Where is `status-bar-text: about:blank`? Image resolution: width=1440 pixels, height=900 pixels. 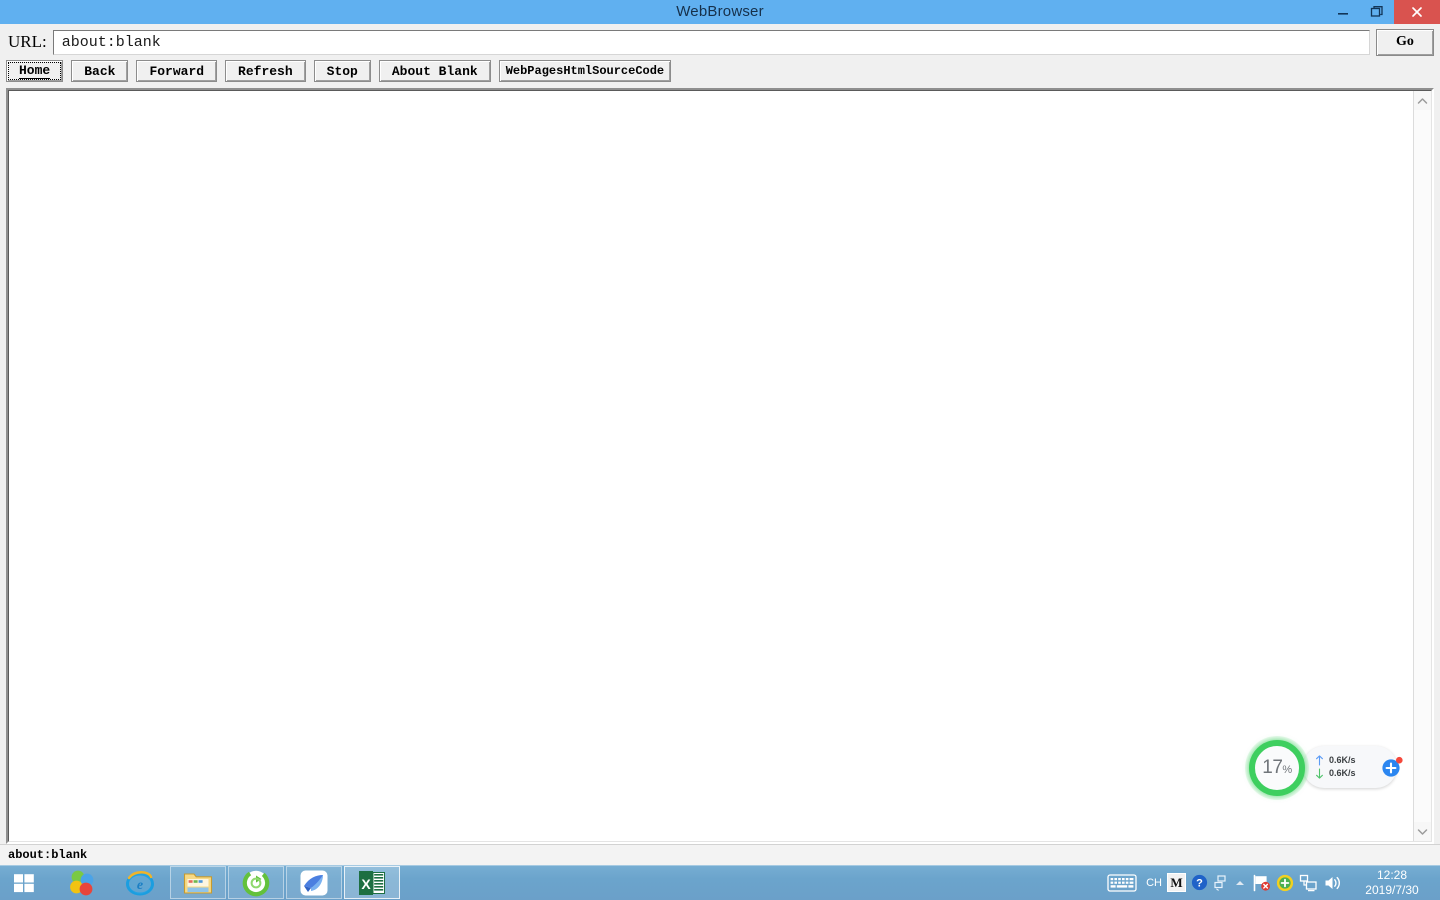
status-bar-text: about:blank is located at coordinates (48, 855).